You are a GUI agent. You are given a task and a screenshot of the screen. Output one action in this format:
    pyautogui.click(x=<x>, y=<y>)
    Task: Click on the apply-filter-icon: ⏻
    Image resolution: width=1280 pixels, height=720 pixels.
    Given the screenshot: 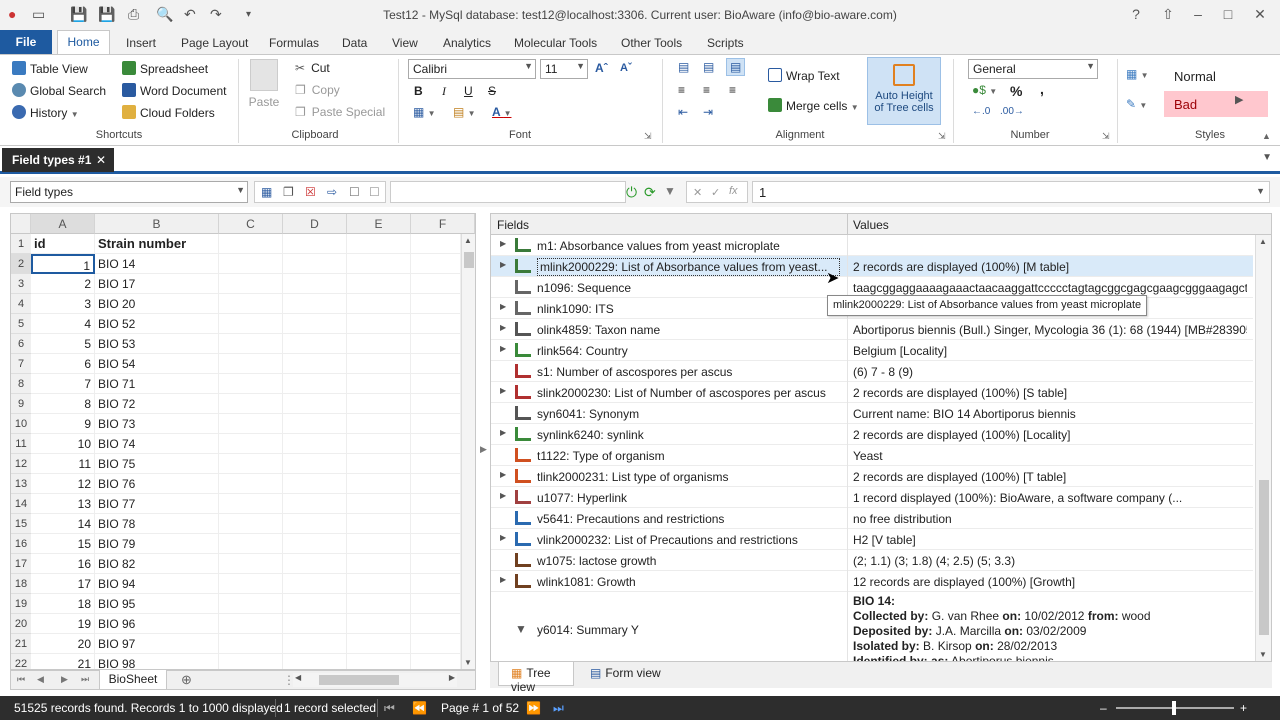 What is the action you would take?
    pyautogui.click(x=631, y=192)
    